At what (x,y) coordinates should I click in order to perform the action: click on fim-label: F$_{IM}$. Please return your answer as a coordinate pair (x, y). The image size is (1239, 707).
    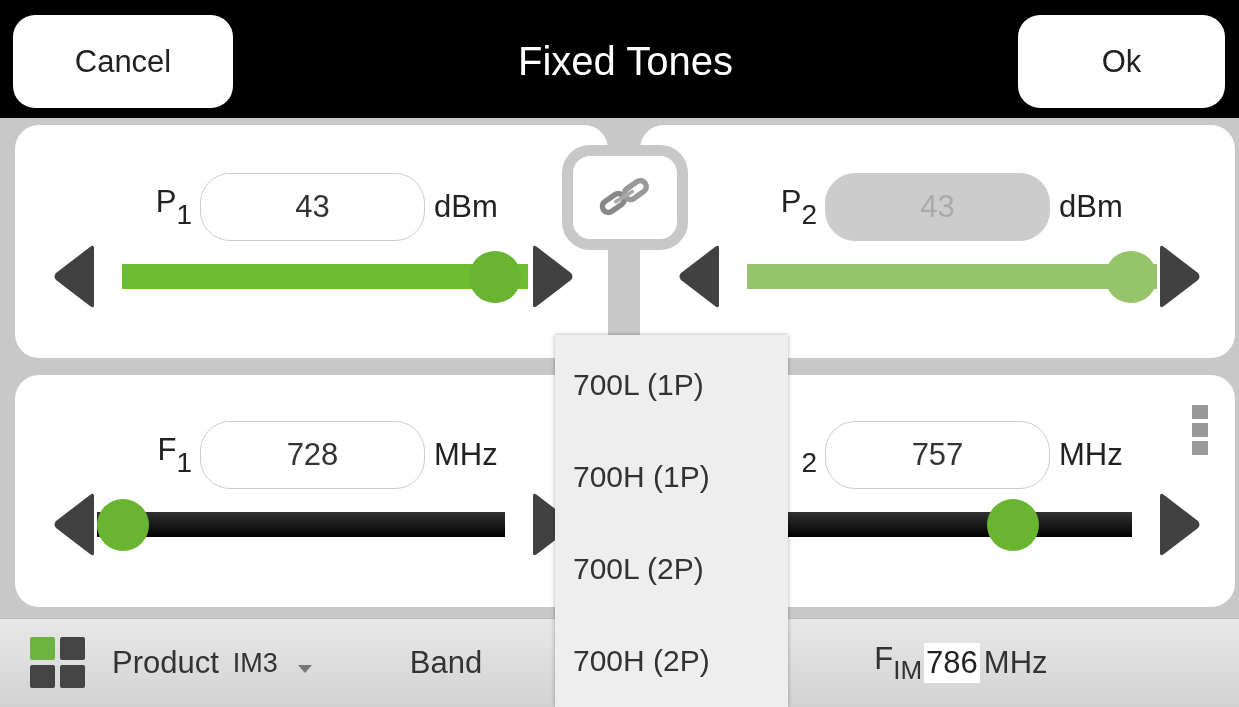
    Looking at the image, I should click on (898, 663).